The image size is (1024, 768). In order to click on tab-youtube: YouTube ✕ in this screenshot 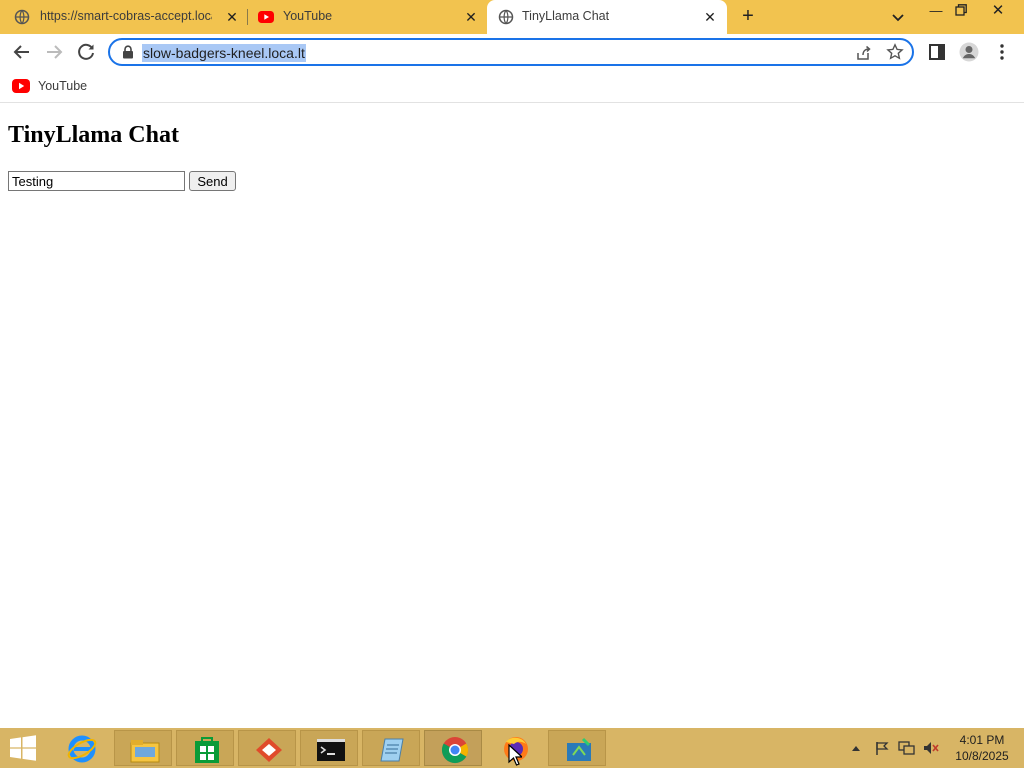, I will do `click(367, 17)`.